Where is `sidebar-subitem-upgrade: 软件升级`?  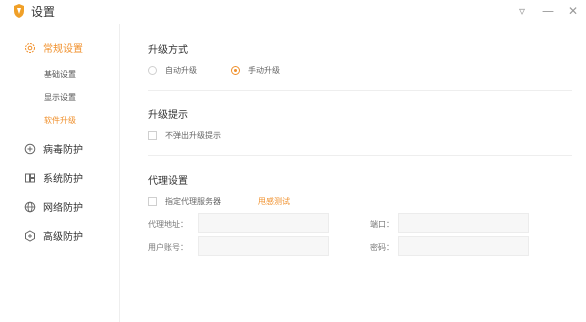
sidebar-subitem-upgrade: 软件升级 is located at coordinates (60, 120).